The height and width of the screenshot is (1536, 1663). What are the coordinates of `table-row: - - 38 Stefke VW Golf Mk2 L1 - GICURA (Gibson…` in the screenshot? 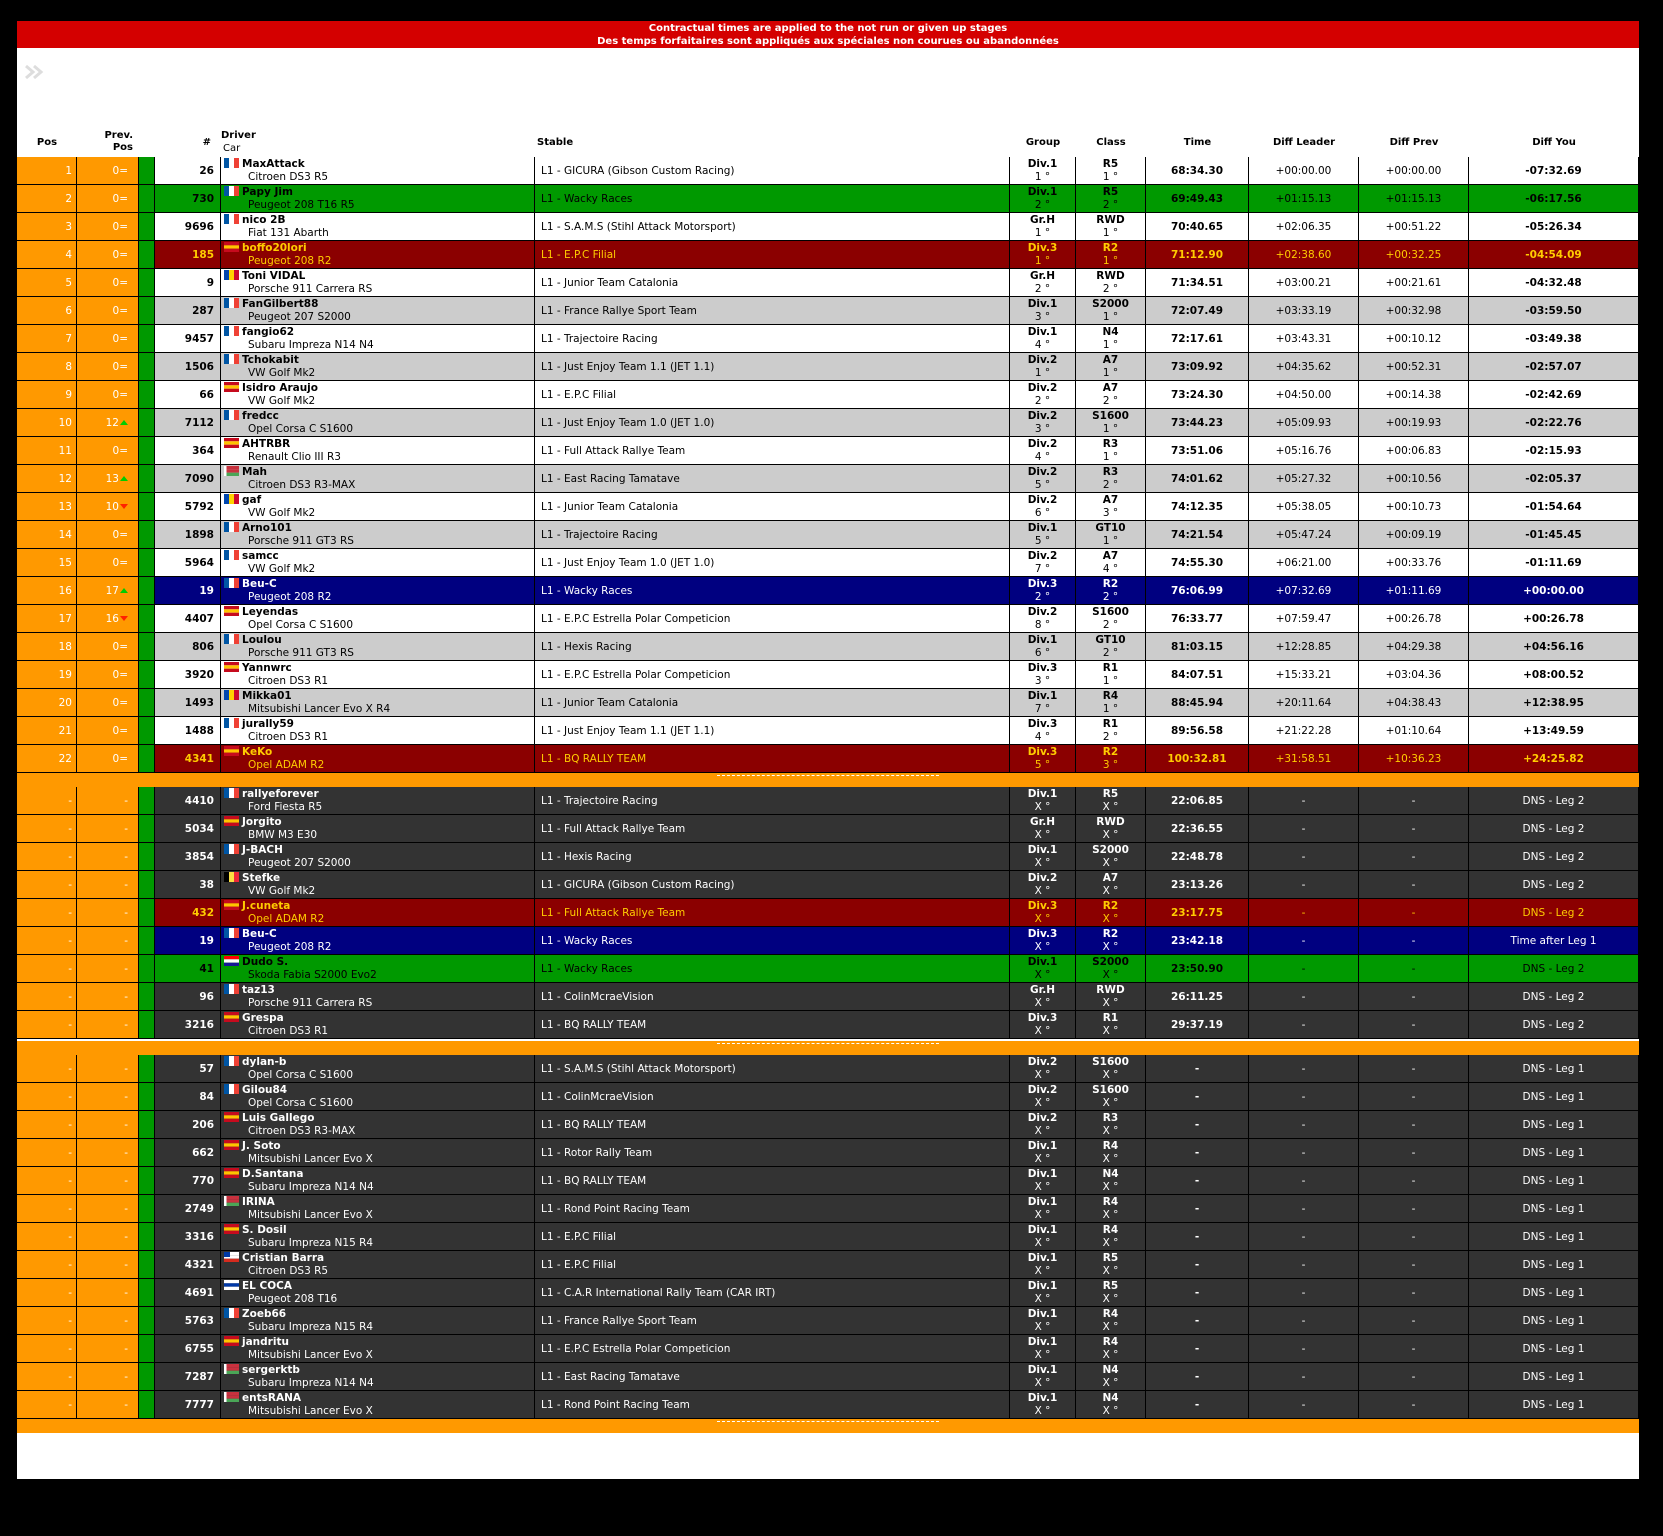 It's located at (828, 885).